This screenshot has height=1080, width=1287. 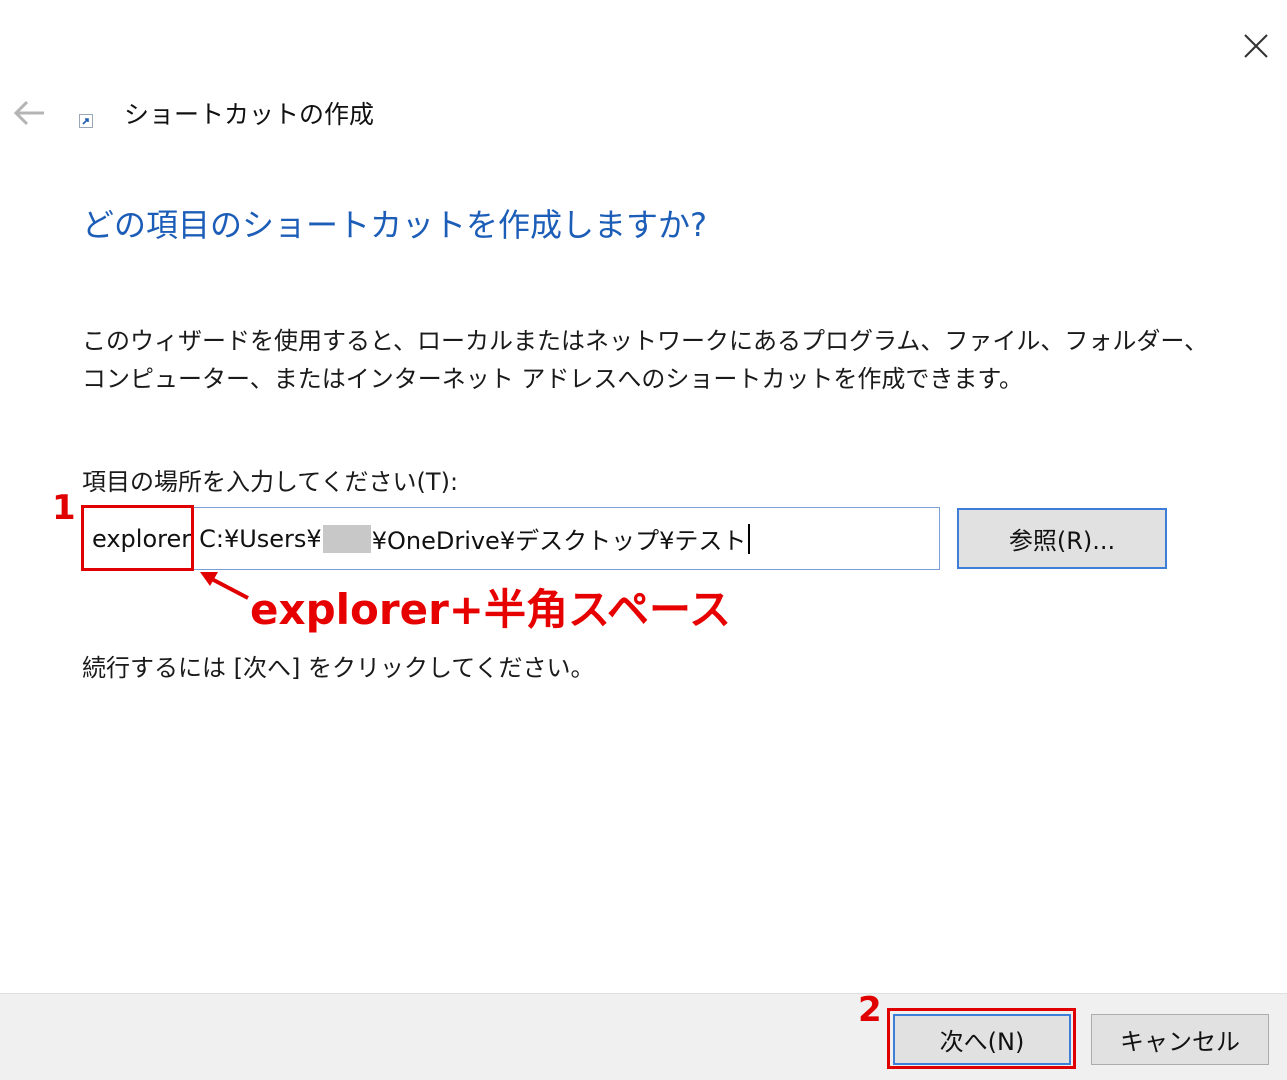 I want to click on shortcut-icon, so click(x=86, y=121).